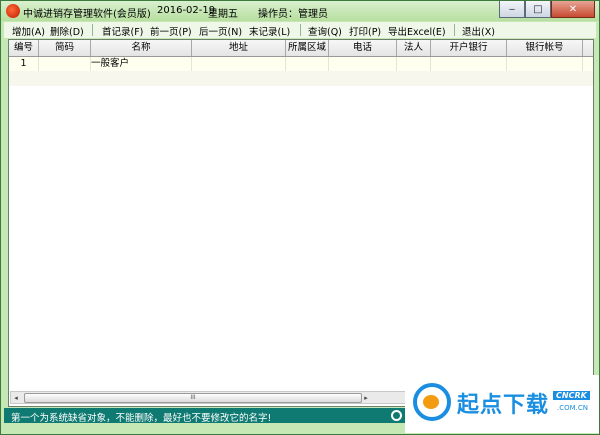 The image size is (600, 435). I want to click on cell-name: 一般客户, so click(141, 64).